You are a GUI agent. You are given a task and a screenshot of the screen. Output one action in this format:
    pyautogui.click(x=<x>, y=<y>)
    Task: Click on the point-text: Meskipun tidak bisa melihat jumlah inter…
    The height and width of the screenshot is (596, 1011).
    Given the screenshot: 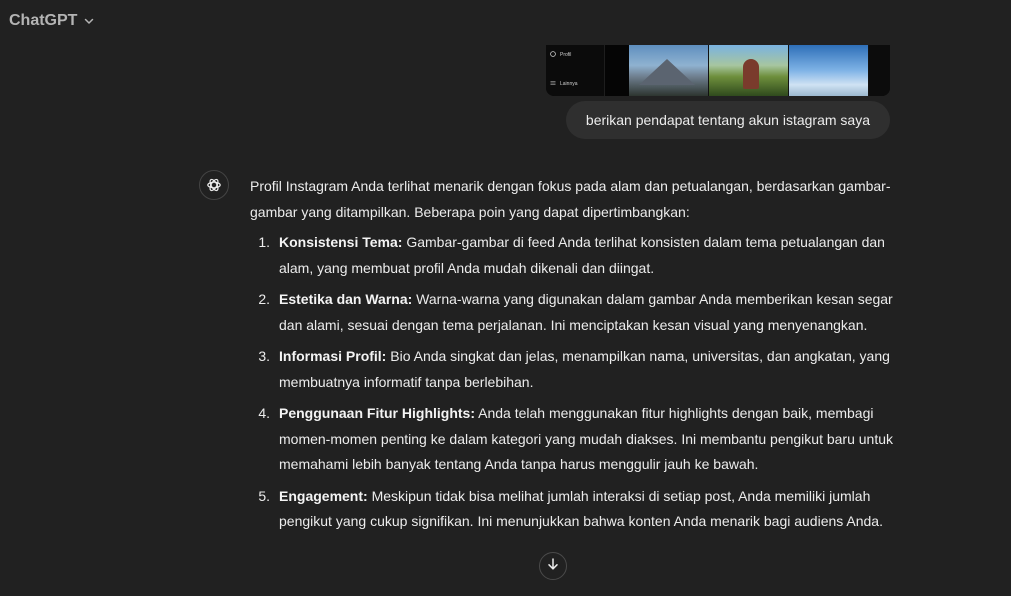 What is the action you would take?
    pyautogui.click(x=581, y=508)
    